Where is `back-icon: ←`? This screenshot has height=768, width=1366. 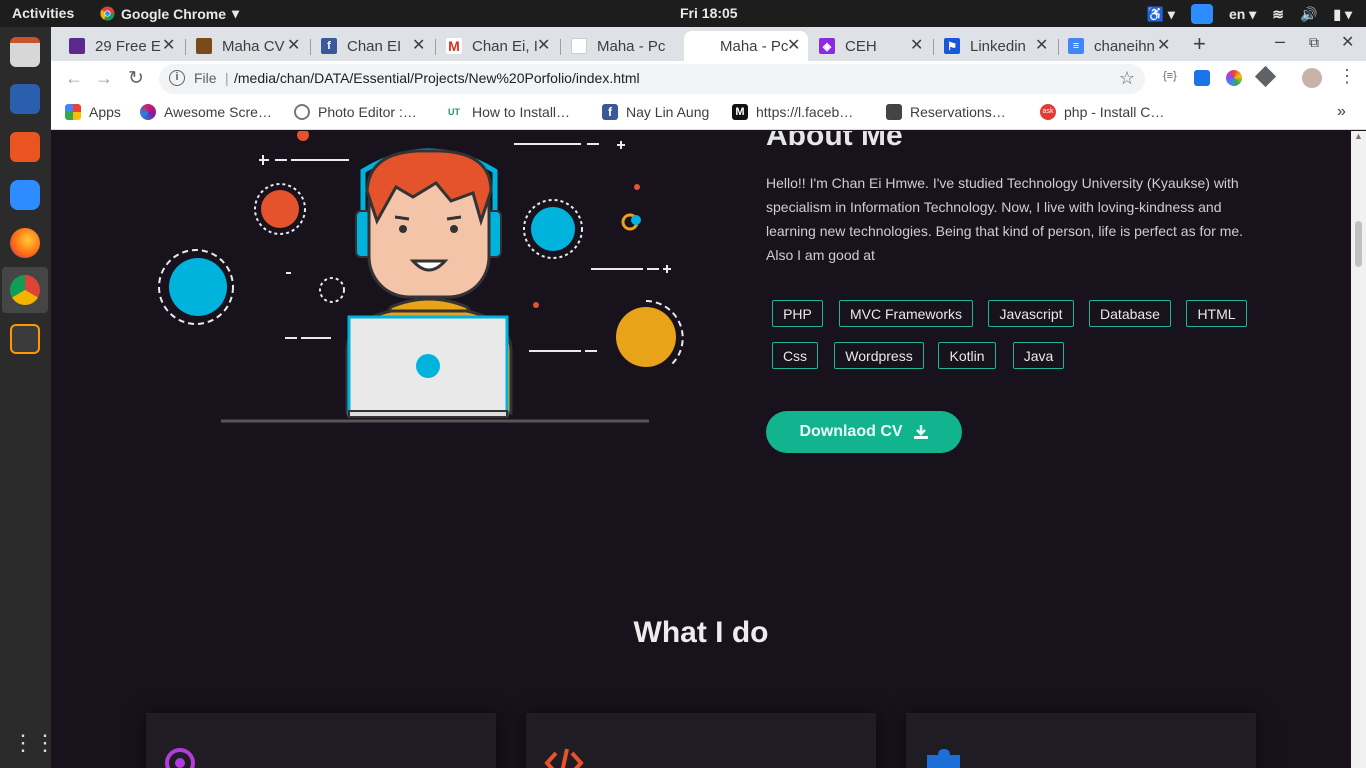
back-icon: ← is located at coordinates (74, 78).